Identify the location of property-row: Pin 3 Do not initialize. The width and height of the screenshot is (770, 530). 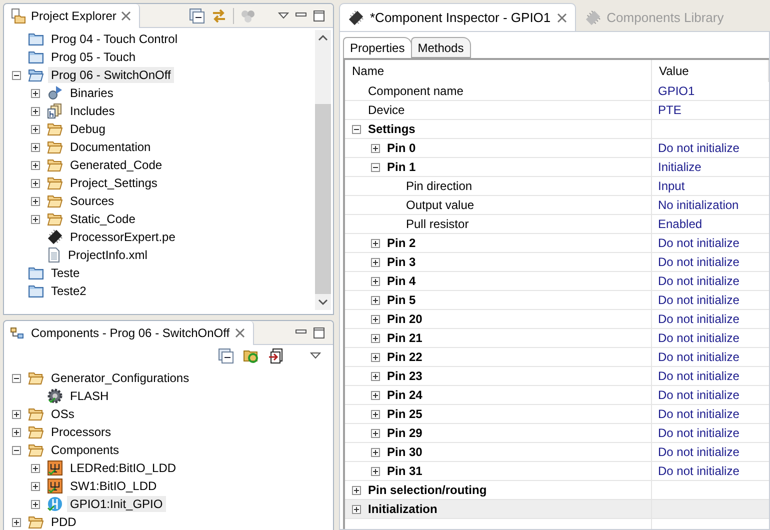
(557, 262).